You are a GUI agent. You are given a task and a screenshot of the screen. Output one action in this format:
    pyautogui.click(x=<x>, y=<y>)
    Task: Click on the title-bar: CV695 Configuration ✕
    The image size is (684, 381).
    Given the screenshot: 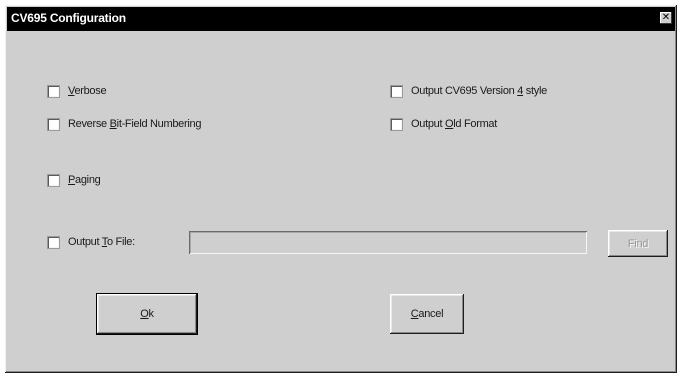 What is the action you would take?
    pyautogui.click(x=341, y=19)
    